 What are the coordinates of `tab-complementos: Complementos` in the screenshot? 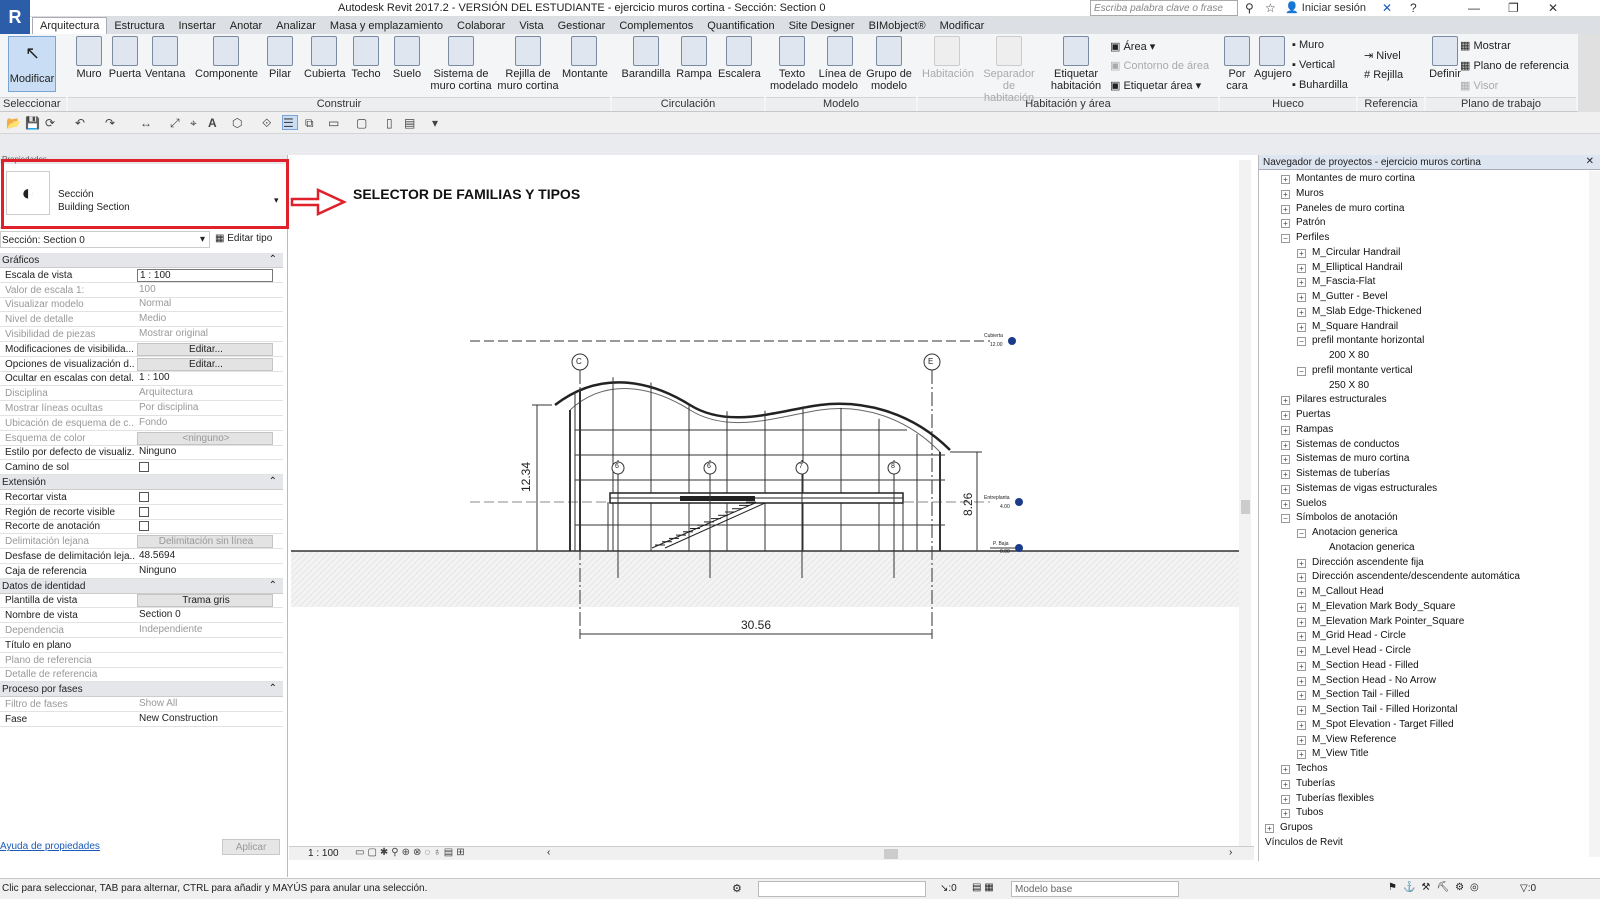 It's located at (656, 26).